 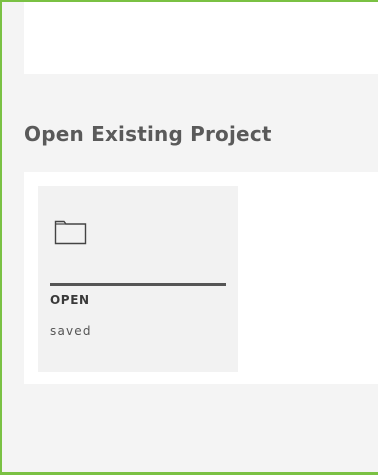 What do you see at coordinates (70, 300) in the screenshot?
I see `card-title: OPEN` at bounding box center [70, 300].